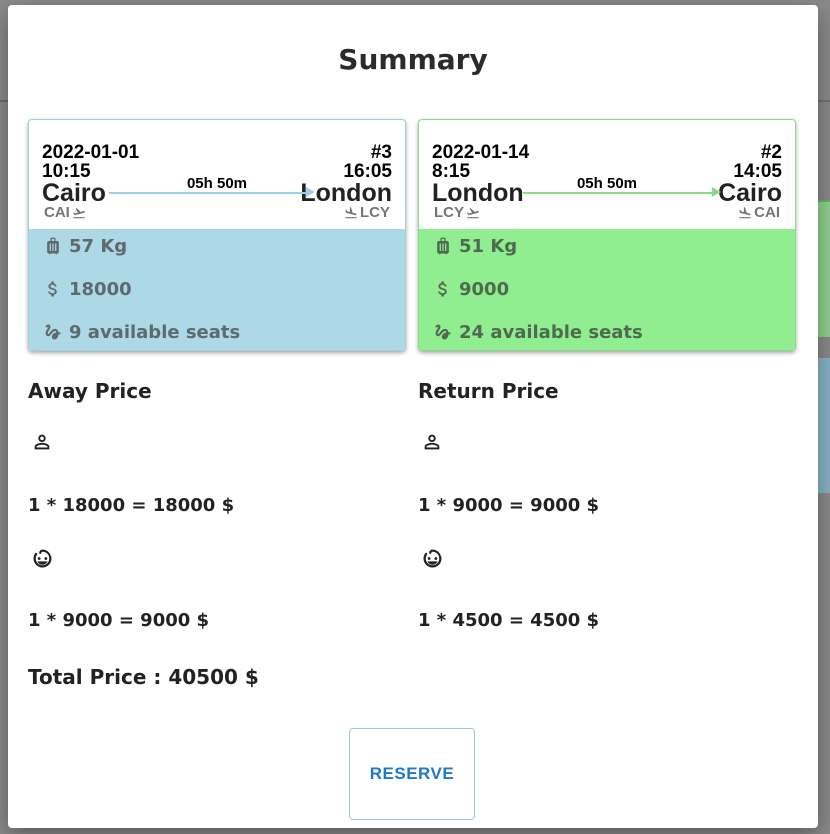  I want to click on departure-code: CAI, so click(65, 212).